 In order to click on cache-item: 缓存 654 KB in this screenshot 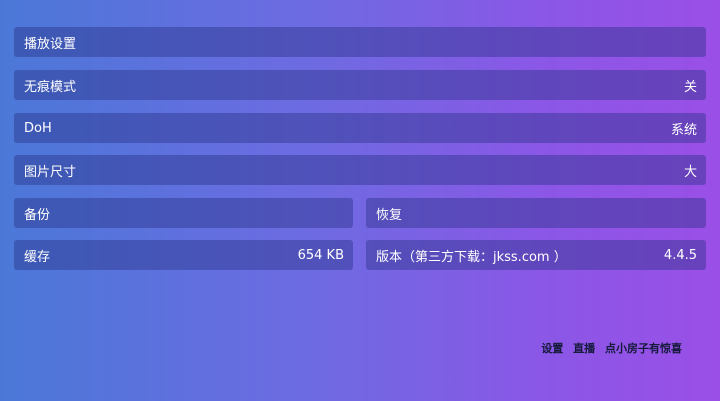, I will do `click(183, 255)`.